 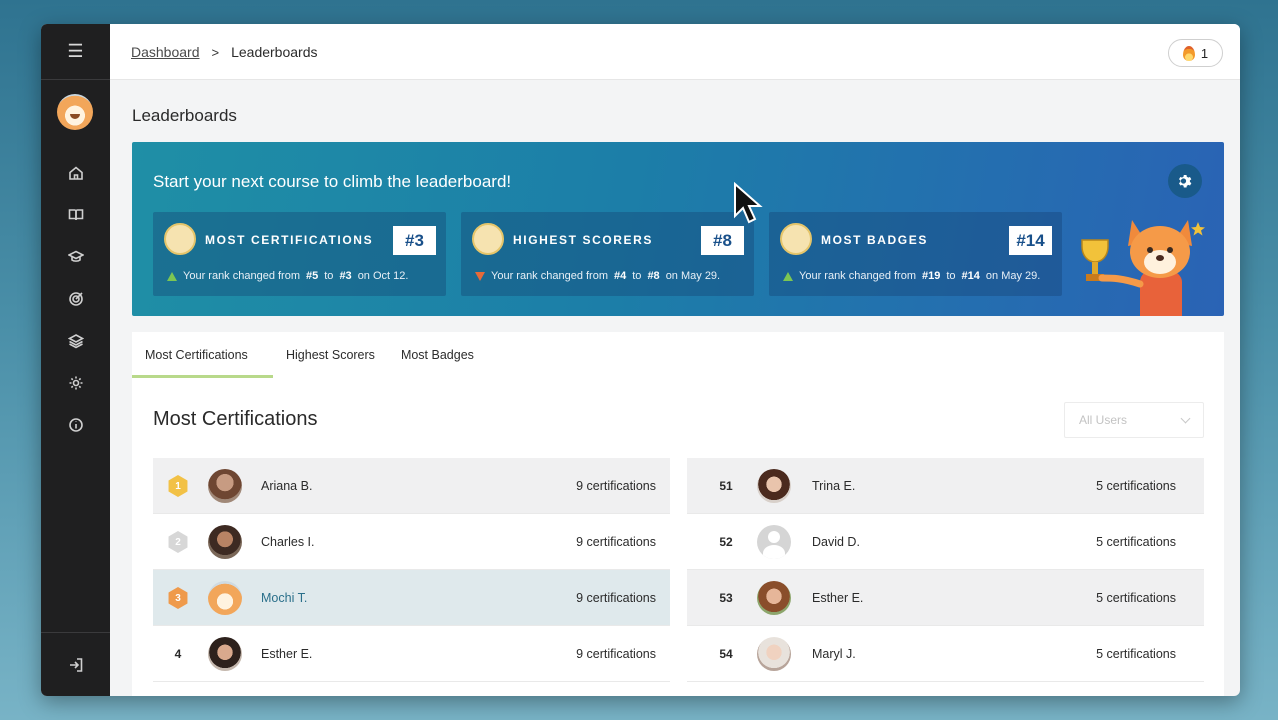 What do you see at coordinates (411, 542) in the screenshot?
I see `table-row: 2 Charles I. 9 certifications` at bounding box center [411, 542].